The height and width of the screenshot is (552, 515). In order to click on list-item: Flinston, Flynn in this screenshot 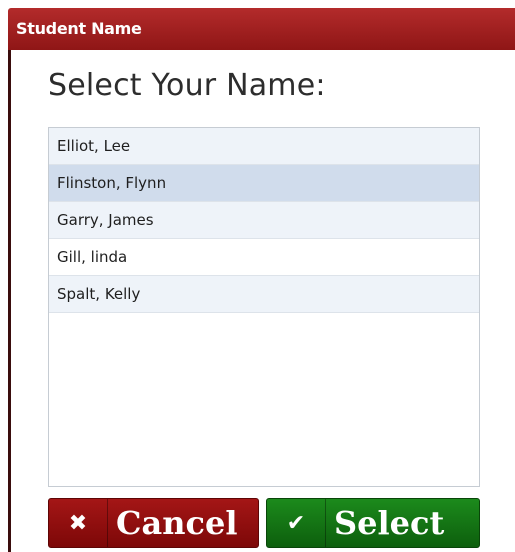, I will do `click(264, 183)`.